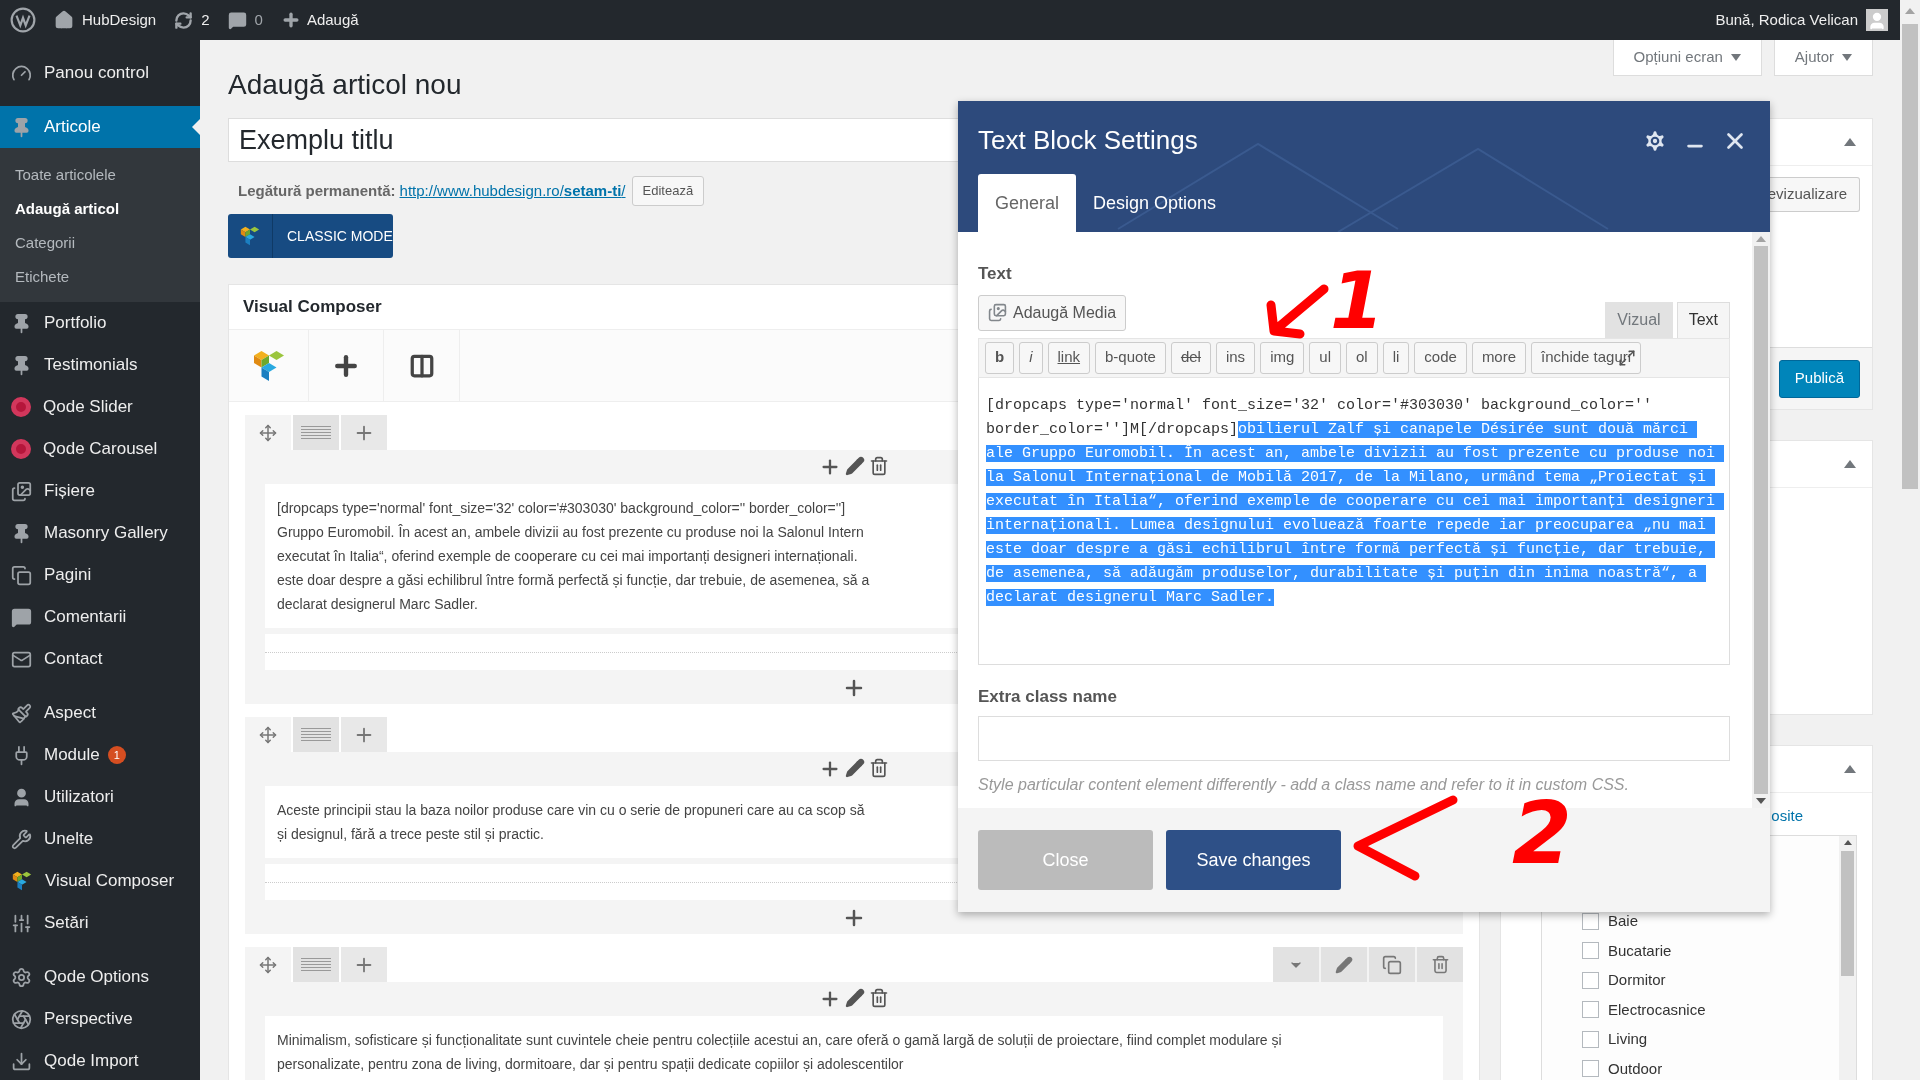 This screenshot has height=1080, width=1920. I want to click on edit-button: Editează, so click(668, 191).